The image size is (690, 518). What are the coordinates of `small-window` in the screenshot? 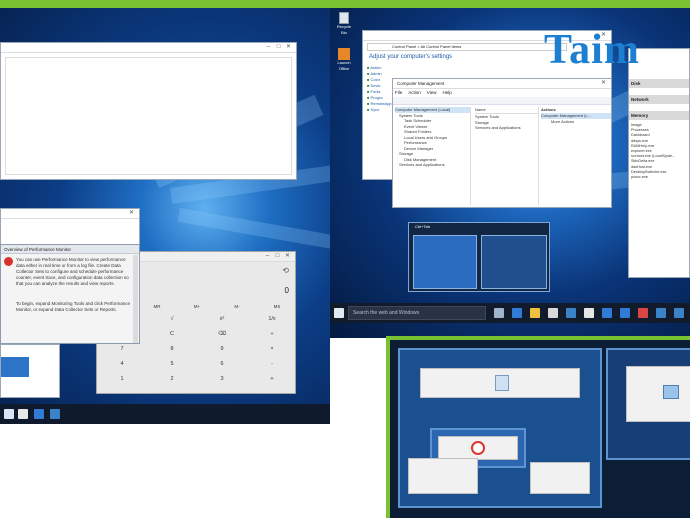 It's located at (30, 371).